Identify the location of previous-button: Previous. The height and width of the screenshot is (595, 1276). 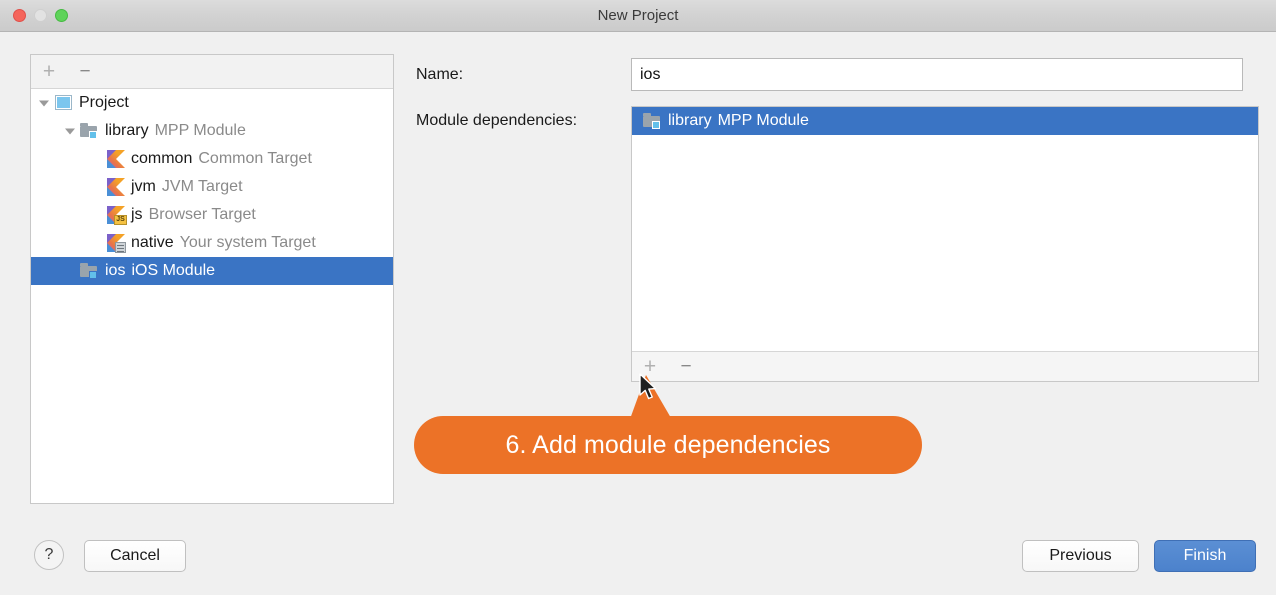
(1080, 556).